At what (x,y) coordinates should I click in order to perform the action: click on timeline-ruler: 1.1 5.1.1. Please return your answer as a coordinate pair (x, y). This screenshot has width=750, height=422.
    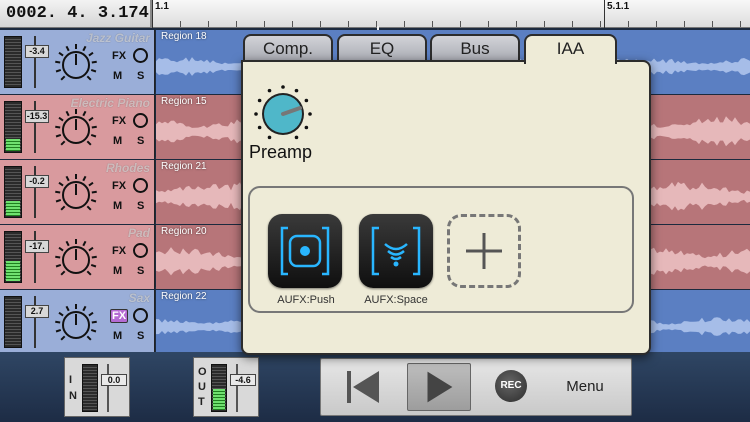
    Looking at the image, I should click on (451, 14).